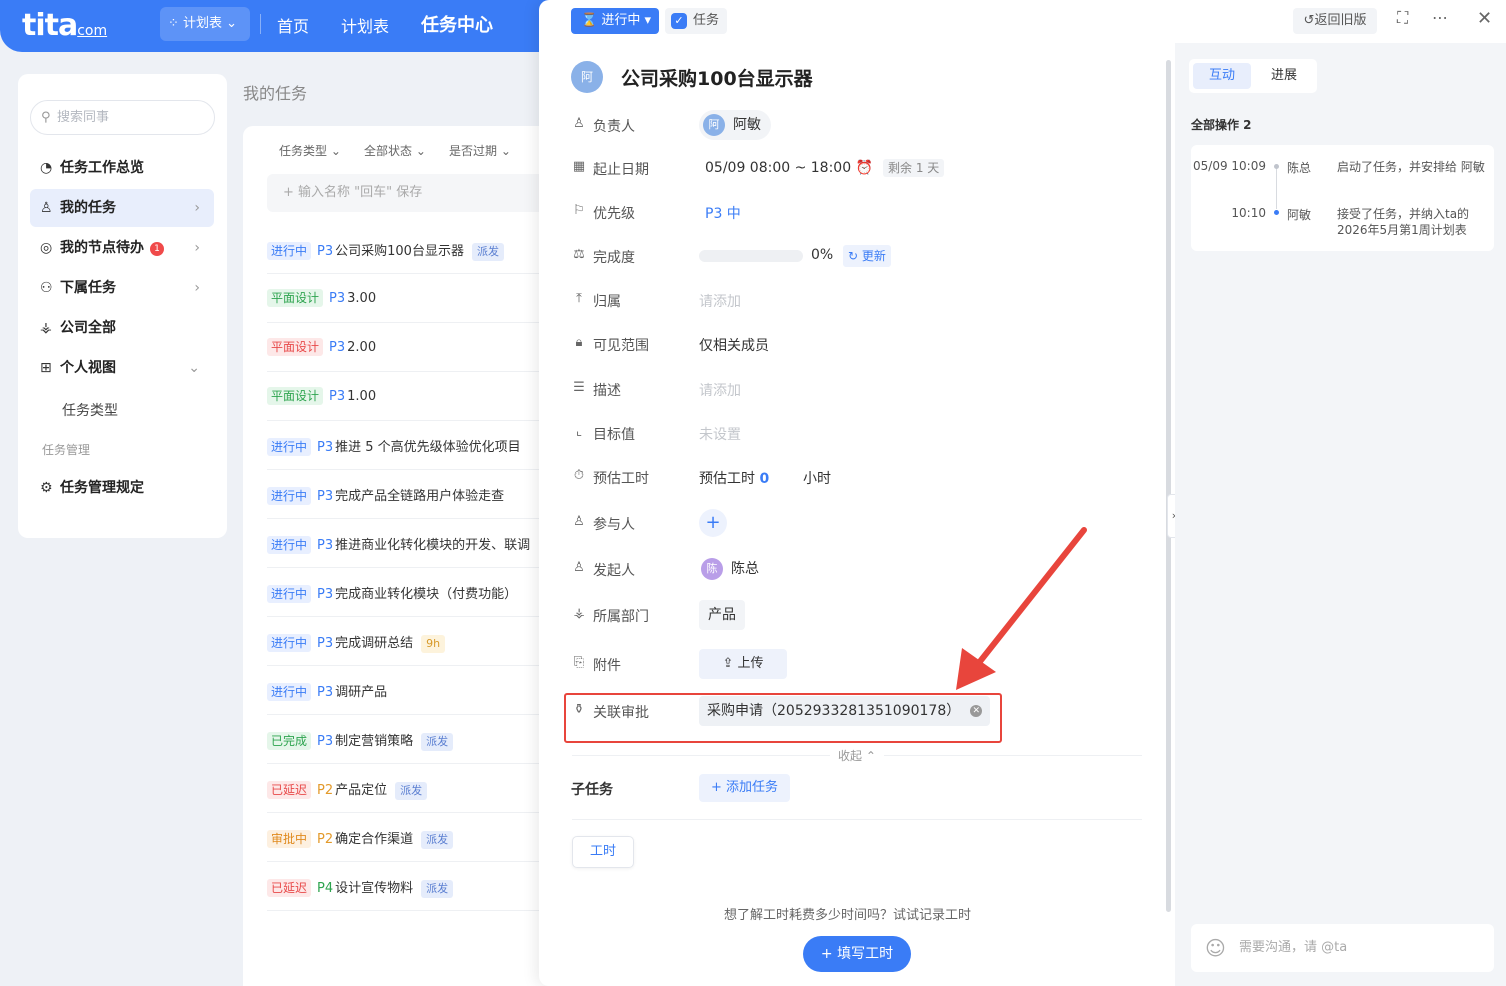  Describe the element at coordinates (1335, 21) in the screenshot. I see `back-to-old-version-button: ↺返回旧版` at that location.